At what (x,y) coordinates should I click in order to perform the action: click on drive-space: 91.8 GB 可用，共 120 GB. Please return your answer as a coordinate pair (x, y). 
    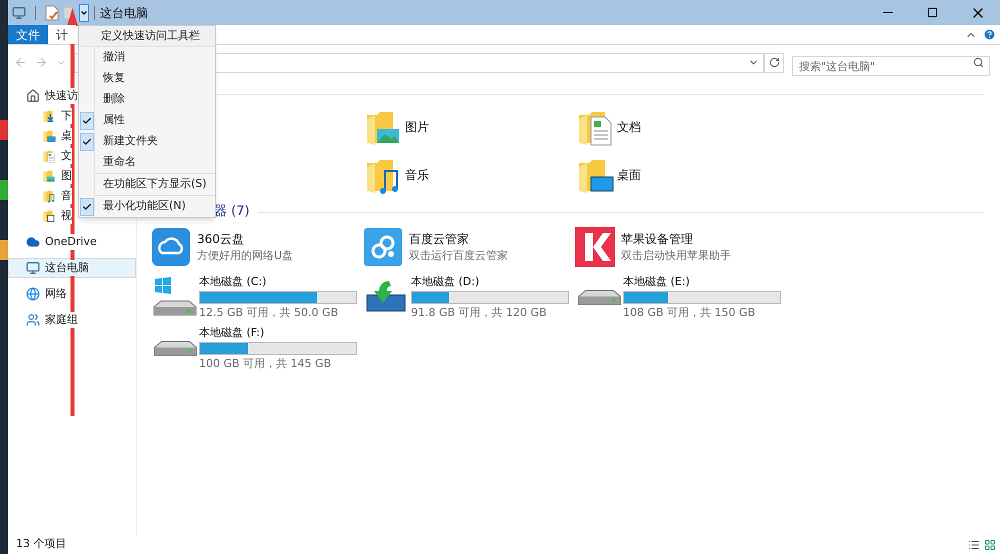
    Looking at the image, I should click on (479, 313).